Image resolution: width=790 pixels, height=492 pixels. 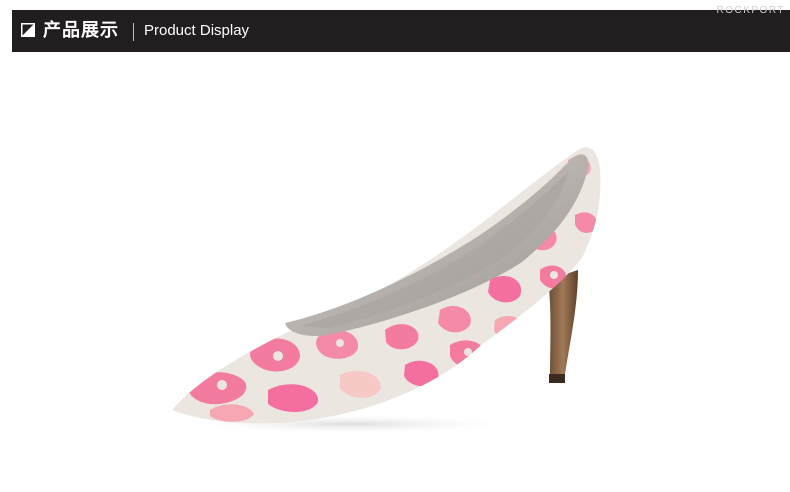 I want to click on corner-square-icon, so click(x=28, y=30).